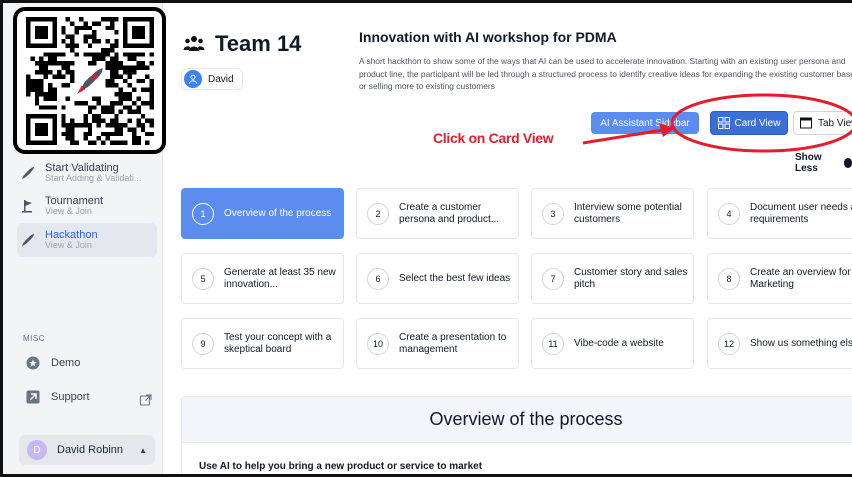 The width and height of the screenshot is (852, 477). I want to click on step-label: Create an overview for Marketing, so click(800, 278).